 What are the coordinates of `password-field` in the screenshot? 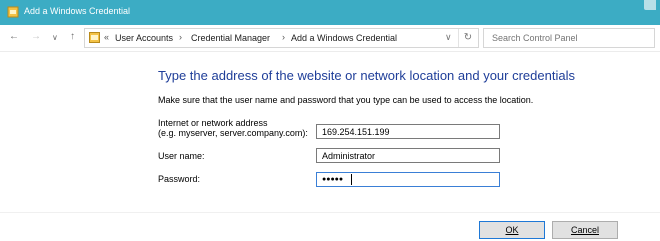 It's located at (408, 179).